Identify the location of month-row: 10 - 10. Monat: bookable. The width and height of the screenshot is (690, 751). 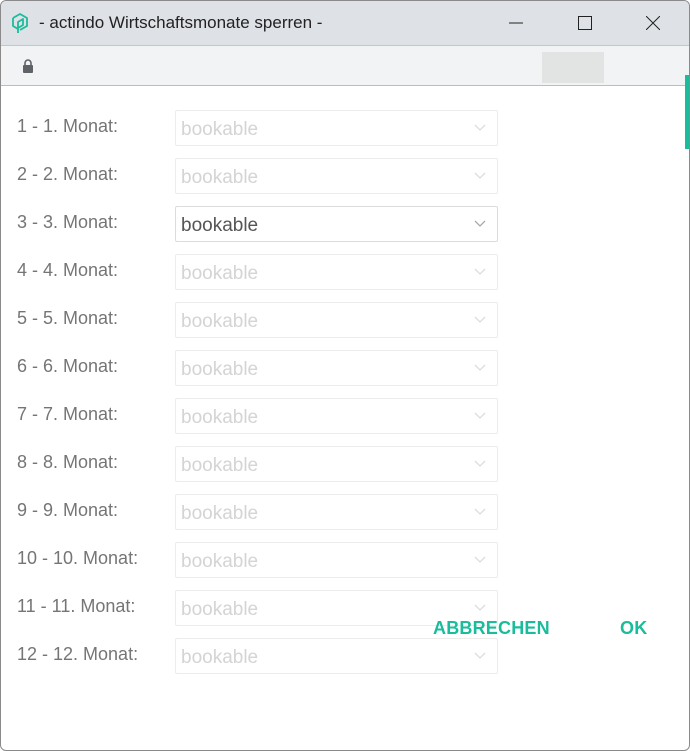
(261, 560).